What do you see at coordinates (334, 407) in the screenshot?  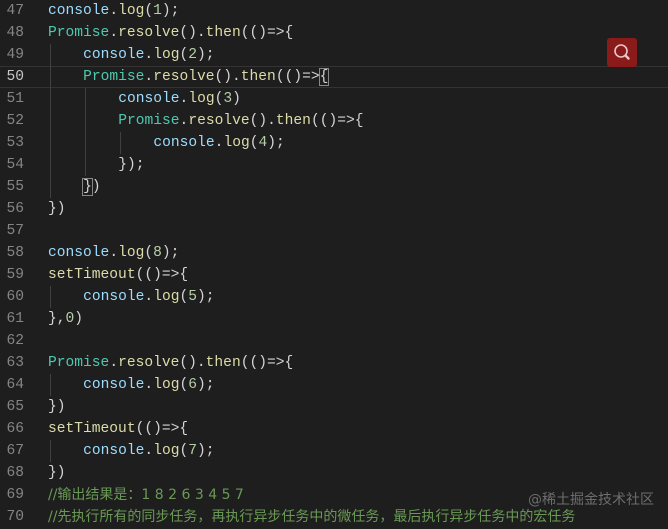 I see `code-line: 65})` at bounding box center [334, 407].